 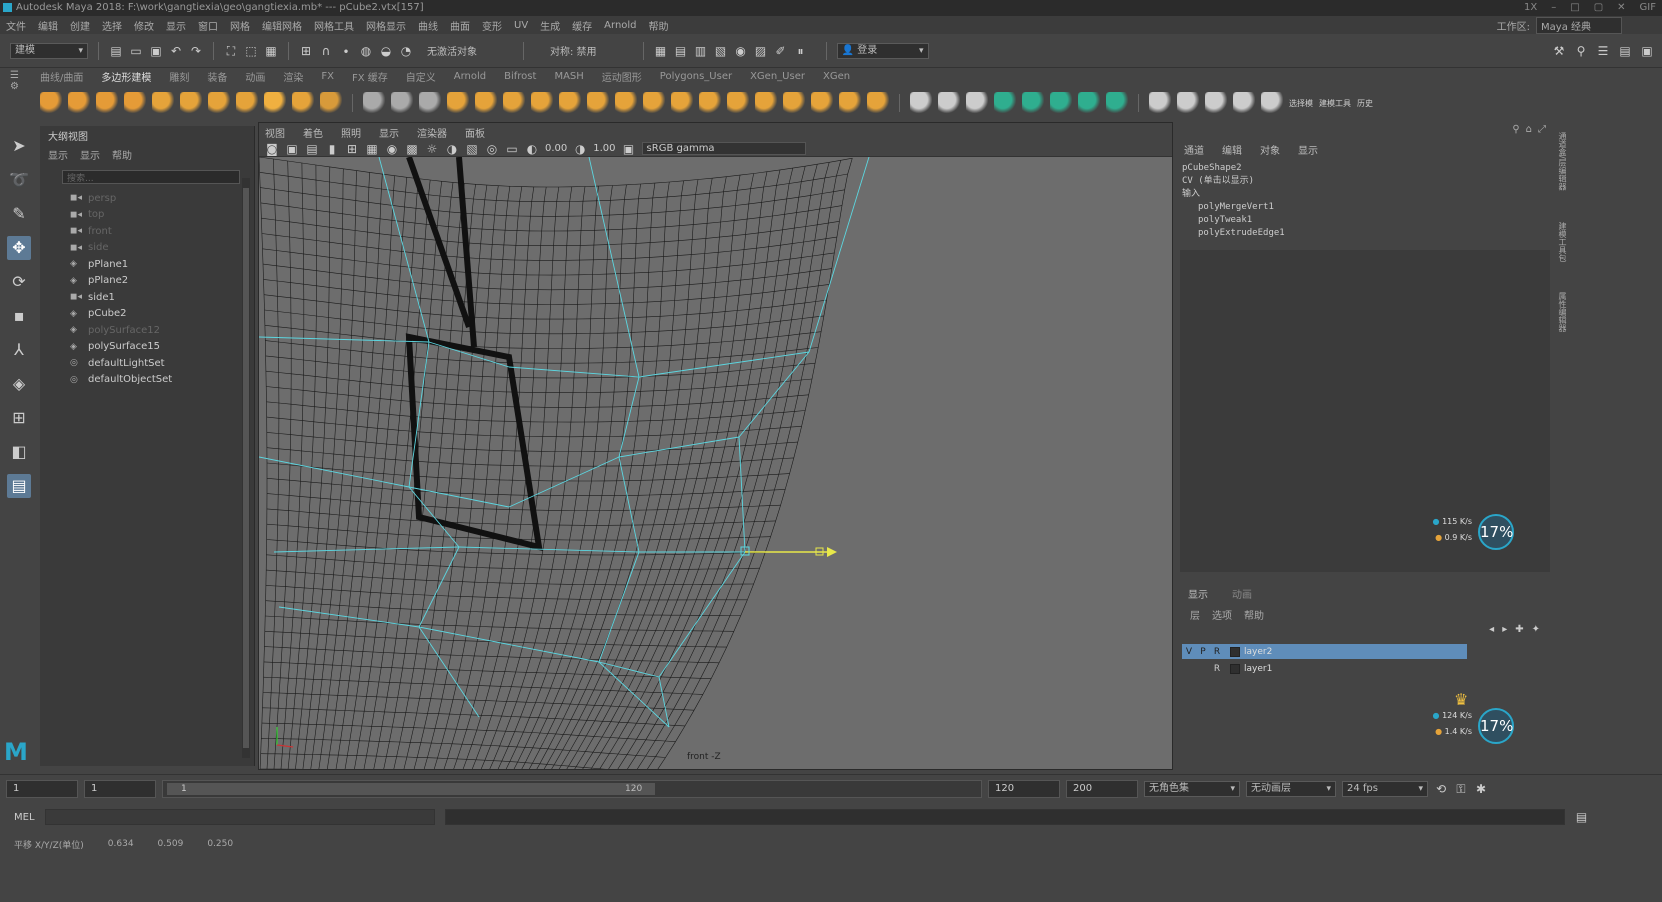 I want to click on save-scene-icon: ▣, so click(x=156, y=51).